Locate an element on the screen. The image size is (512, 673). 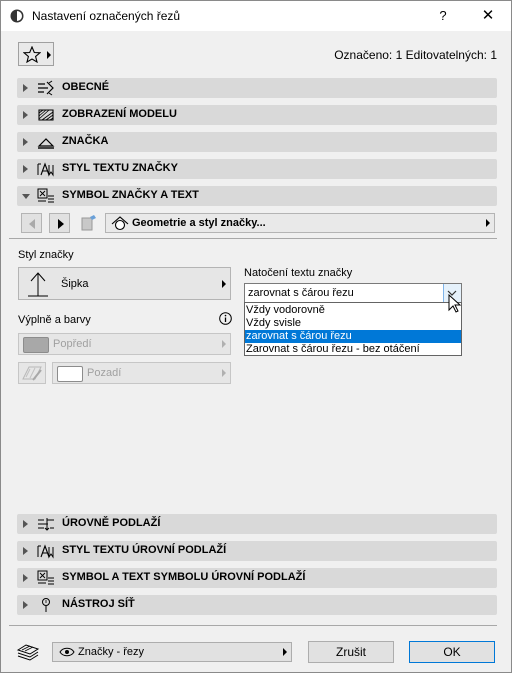
arrow-marker-icon is located at coordinates (38, 284).